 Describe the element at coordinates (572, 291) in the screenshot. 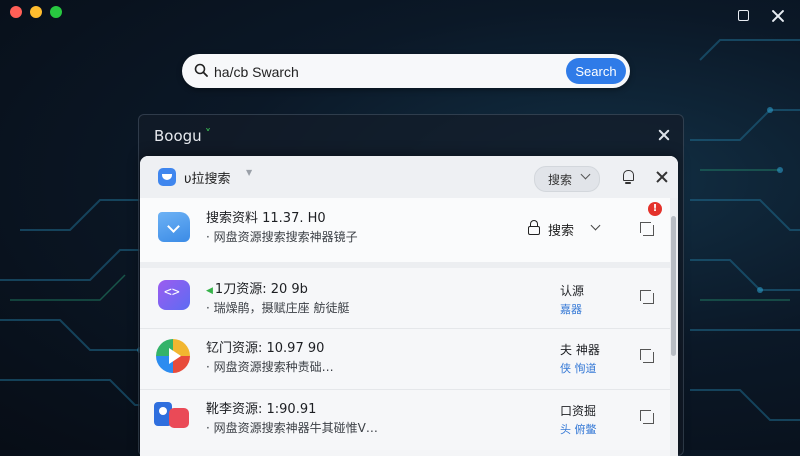

I see `result-tag: 认源` at that location.